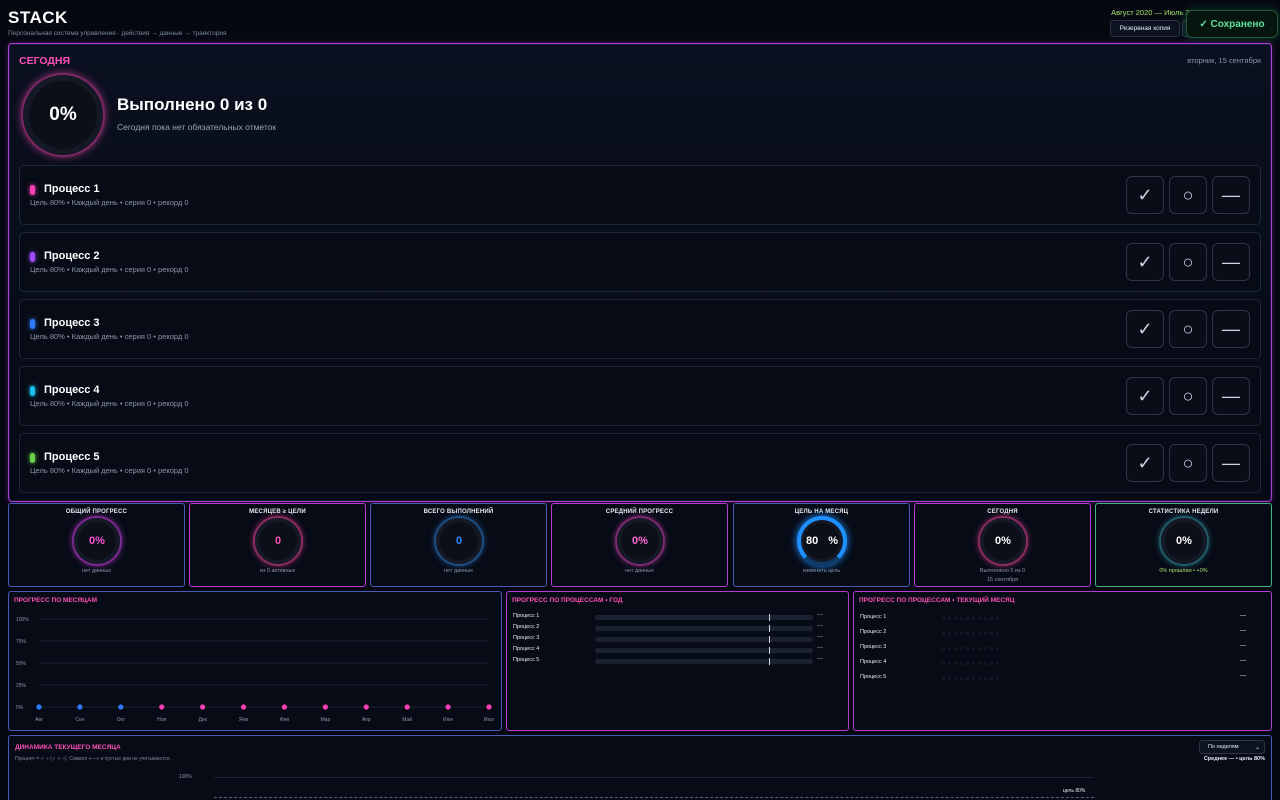 The image size is (1280, 800). What do you see at coordinates (1062, 649) in the screenshot?
I see `current-month-row: Процесс 3 —` at bounding box center [1062, 649].